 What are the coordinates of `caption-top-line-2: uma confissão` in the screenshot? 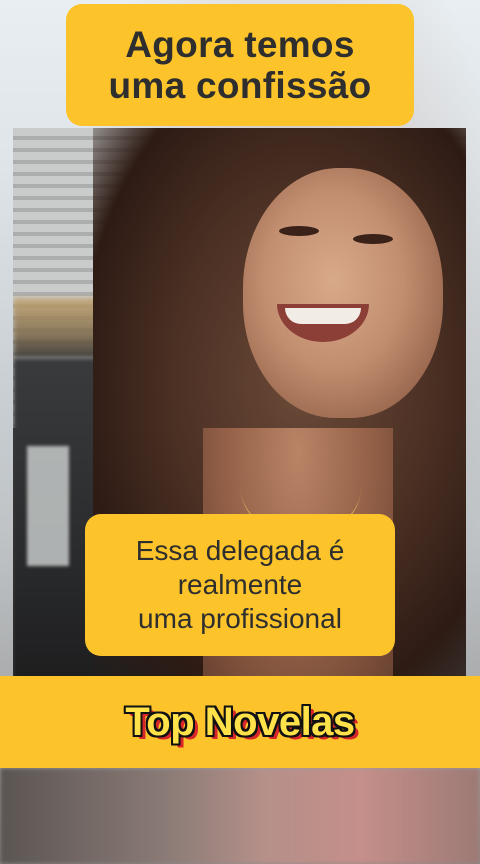 It's located at (240, 85).